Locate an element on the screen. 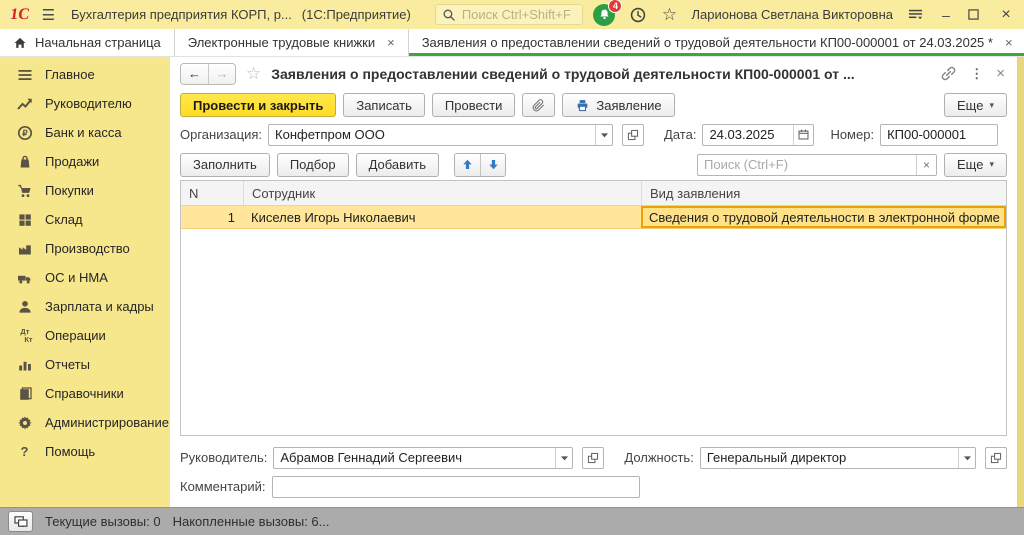  history-icon is located at coordinates (638, 15).